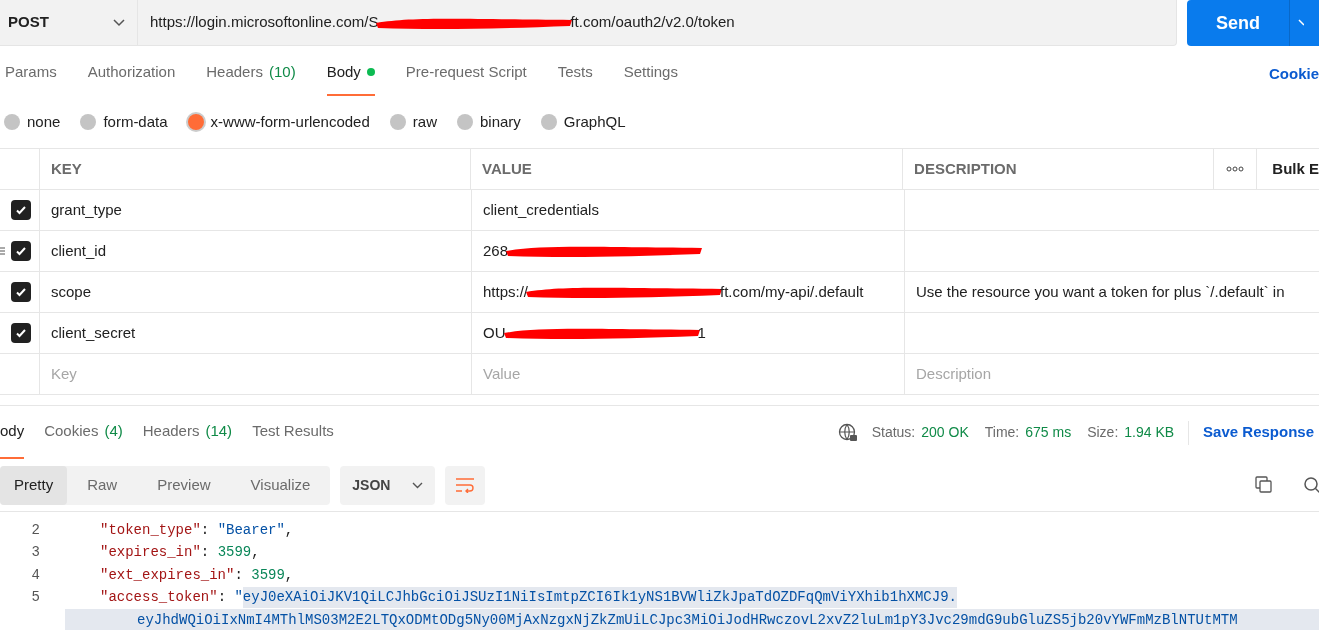  What do you see at coordinates (282, 71) in the screenshot?
I see `count: (10)` at bounding box center [282, 71].